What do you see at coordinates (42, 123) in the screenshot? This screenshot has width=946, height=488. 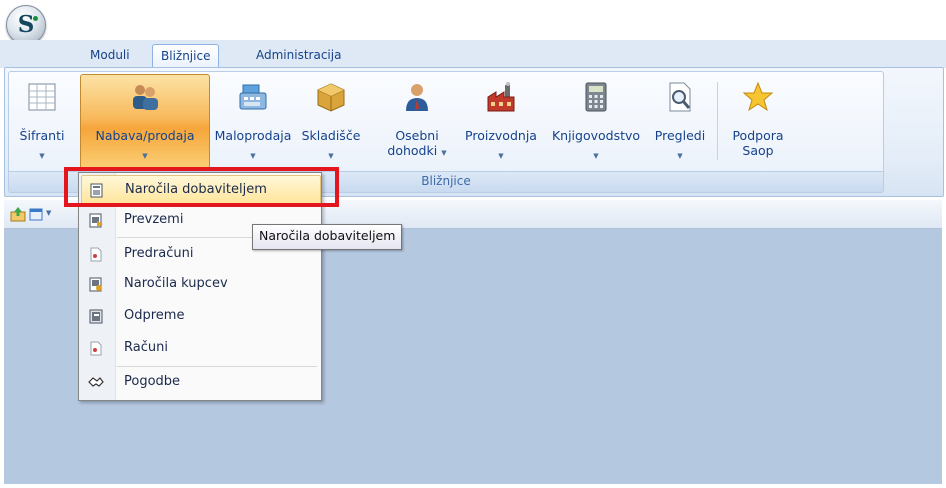 I see `sifranti-button: Šifranti ▼` at bounding box center [42, 123].